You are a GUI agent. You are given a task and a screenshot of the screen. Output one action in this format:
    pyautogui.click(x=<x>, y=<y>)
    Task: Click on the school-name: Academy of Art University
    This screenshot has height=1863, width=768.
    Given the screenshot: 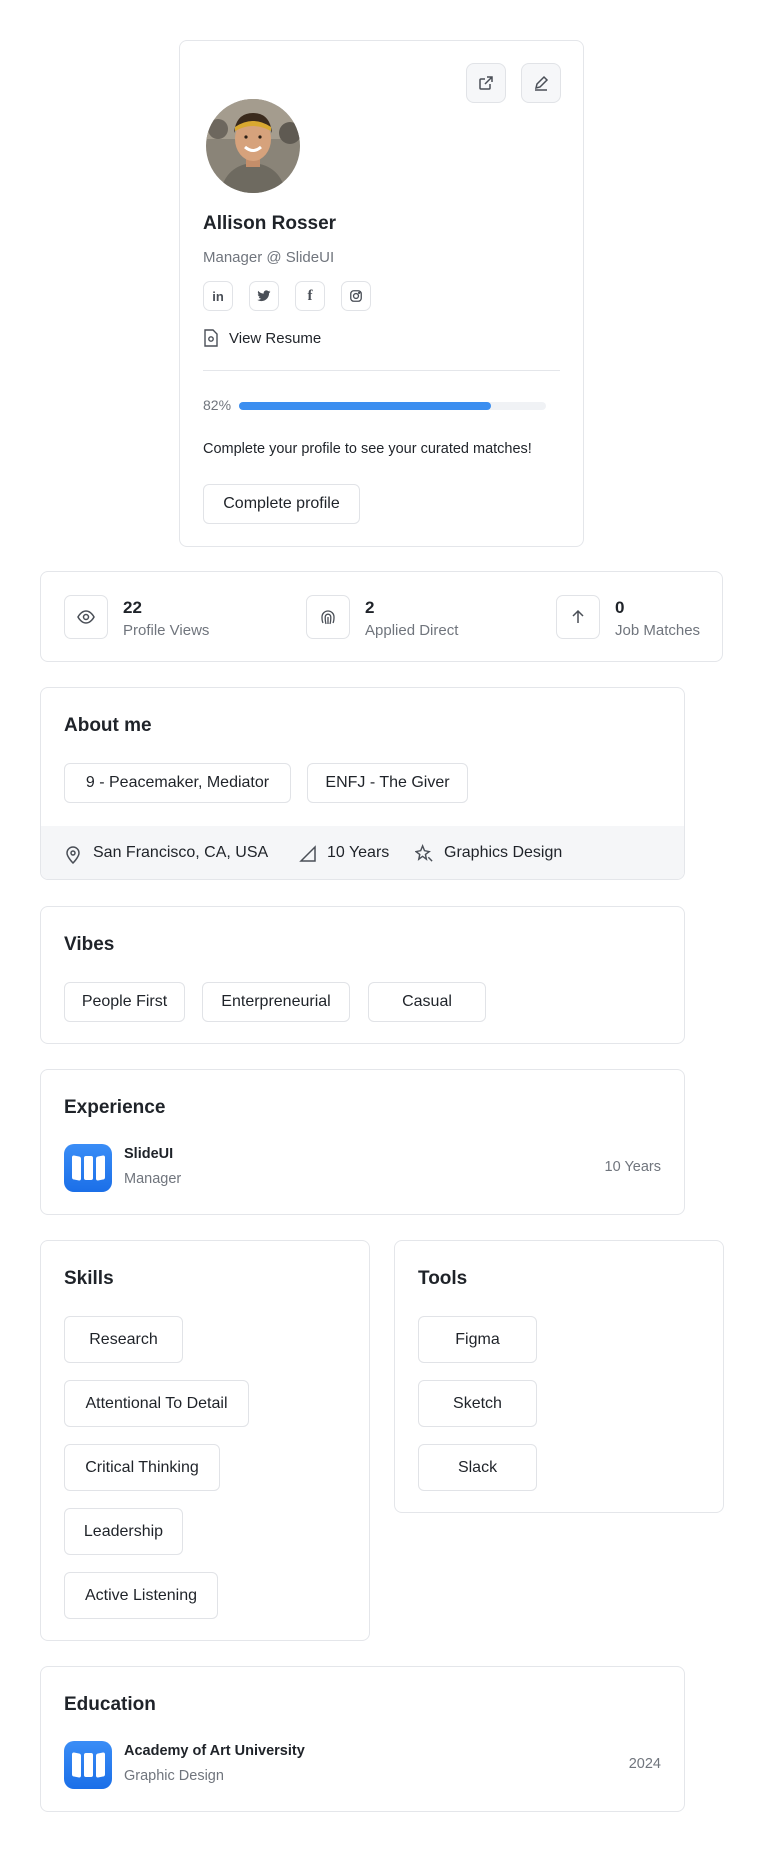 What is the action you would take?
    pyautogui.click(x=214, y=1751)
    